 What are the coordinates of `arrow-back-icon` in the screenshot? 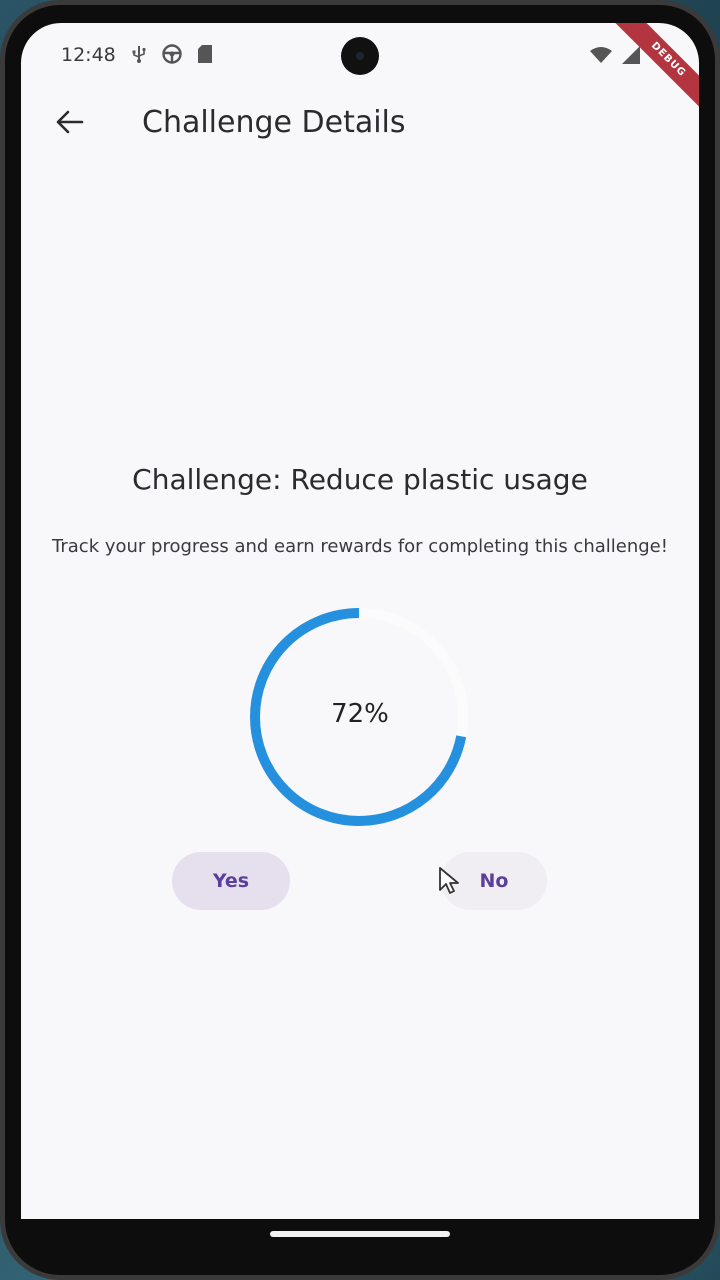 It's located at (70, 124).